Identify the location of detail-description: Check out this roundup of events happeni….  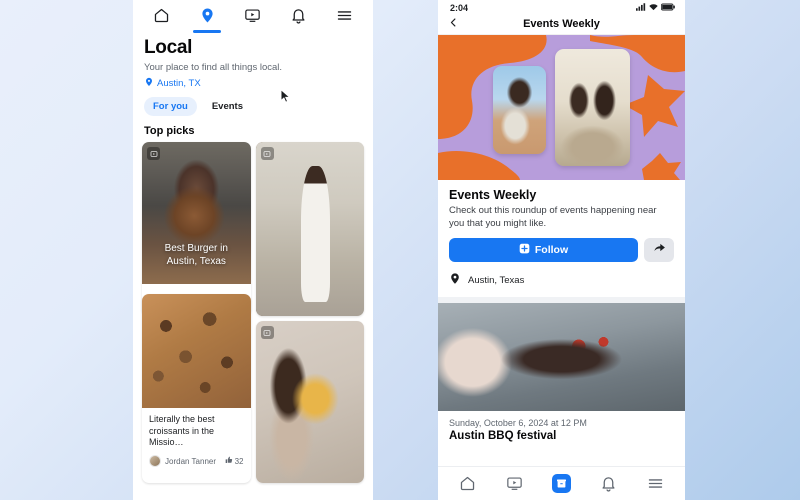
(553, 217).